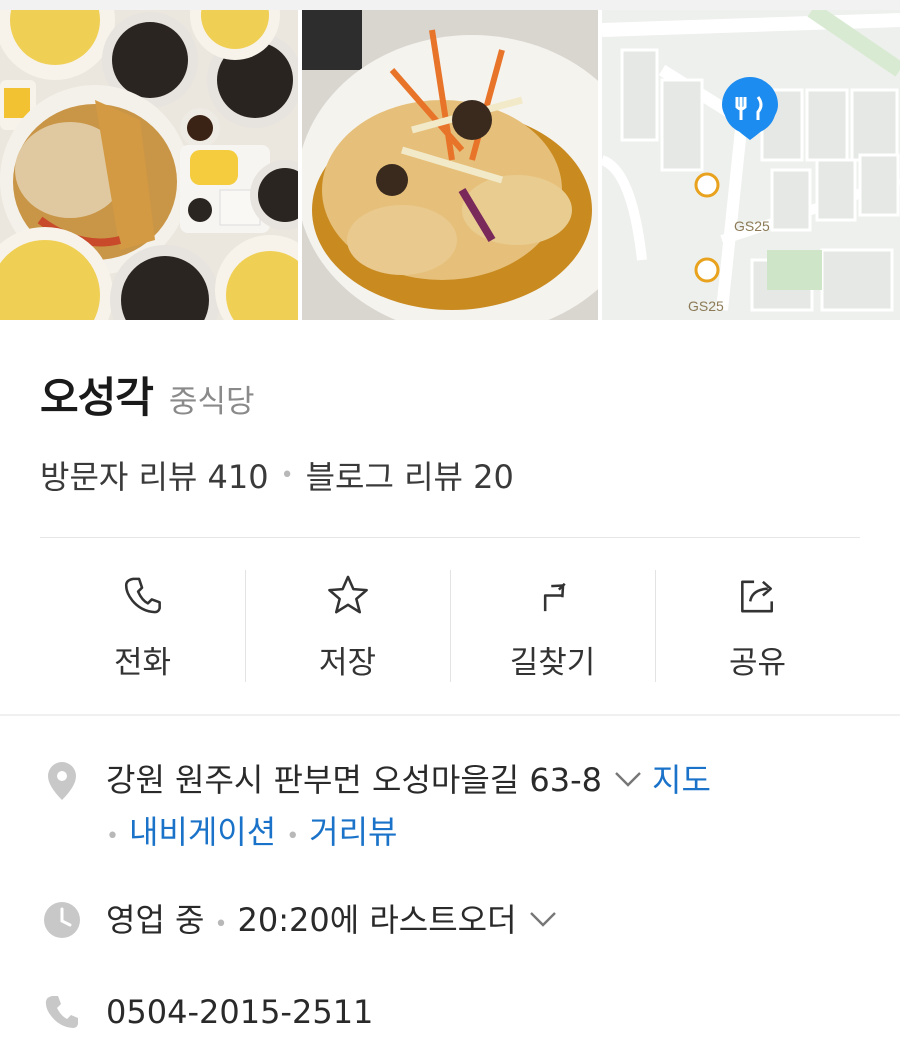  I want to click on phone-row: 0504-2015-2511, so click(206, 1012).